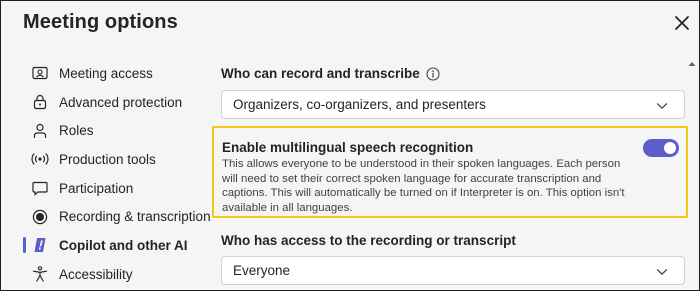 This screenshot has width=700, height=291. What do you see at coordinates (262, 270) in the screenshot?
I see `access-permission-value: Everyone` at bounding box center [262, 270].